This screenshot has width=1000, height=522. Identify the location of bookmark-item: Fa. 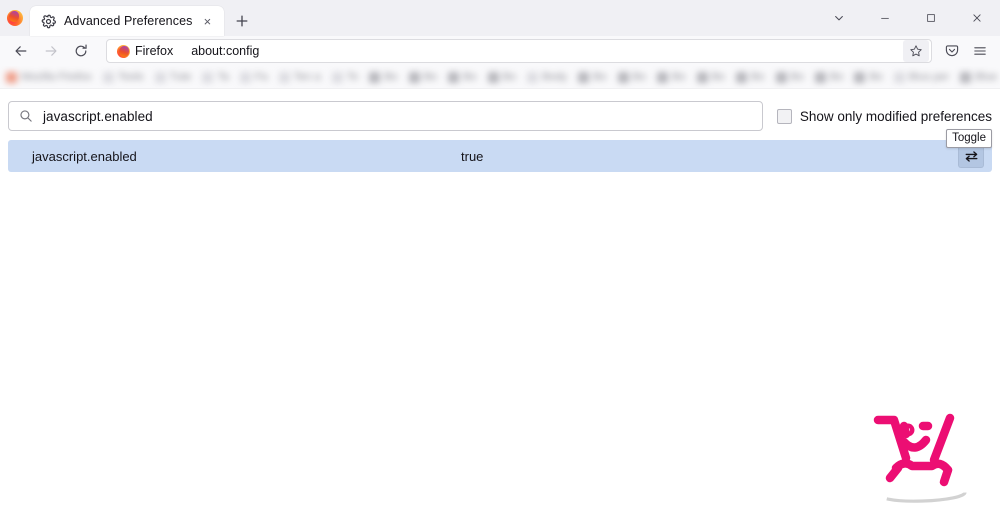
(253, 77).